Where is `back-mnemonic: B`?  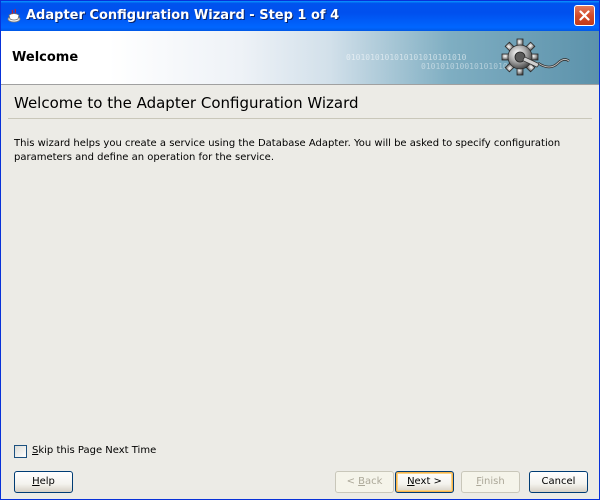 back-mnemonic: B is located at coordinates (361, 481).